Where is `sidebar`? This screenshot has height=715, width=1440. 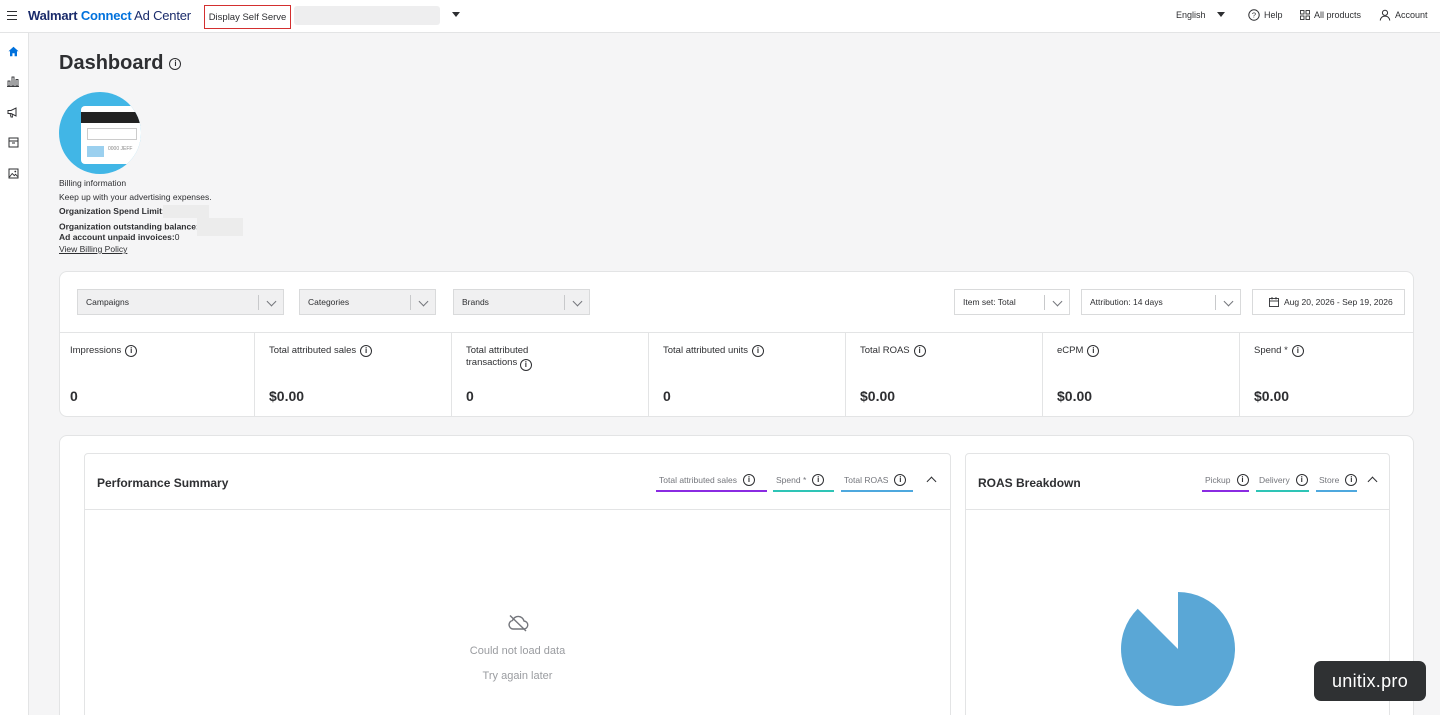
sidebar is located at coordinates (14, 374).